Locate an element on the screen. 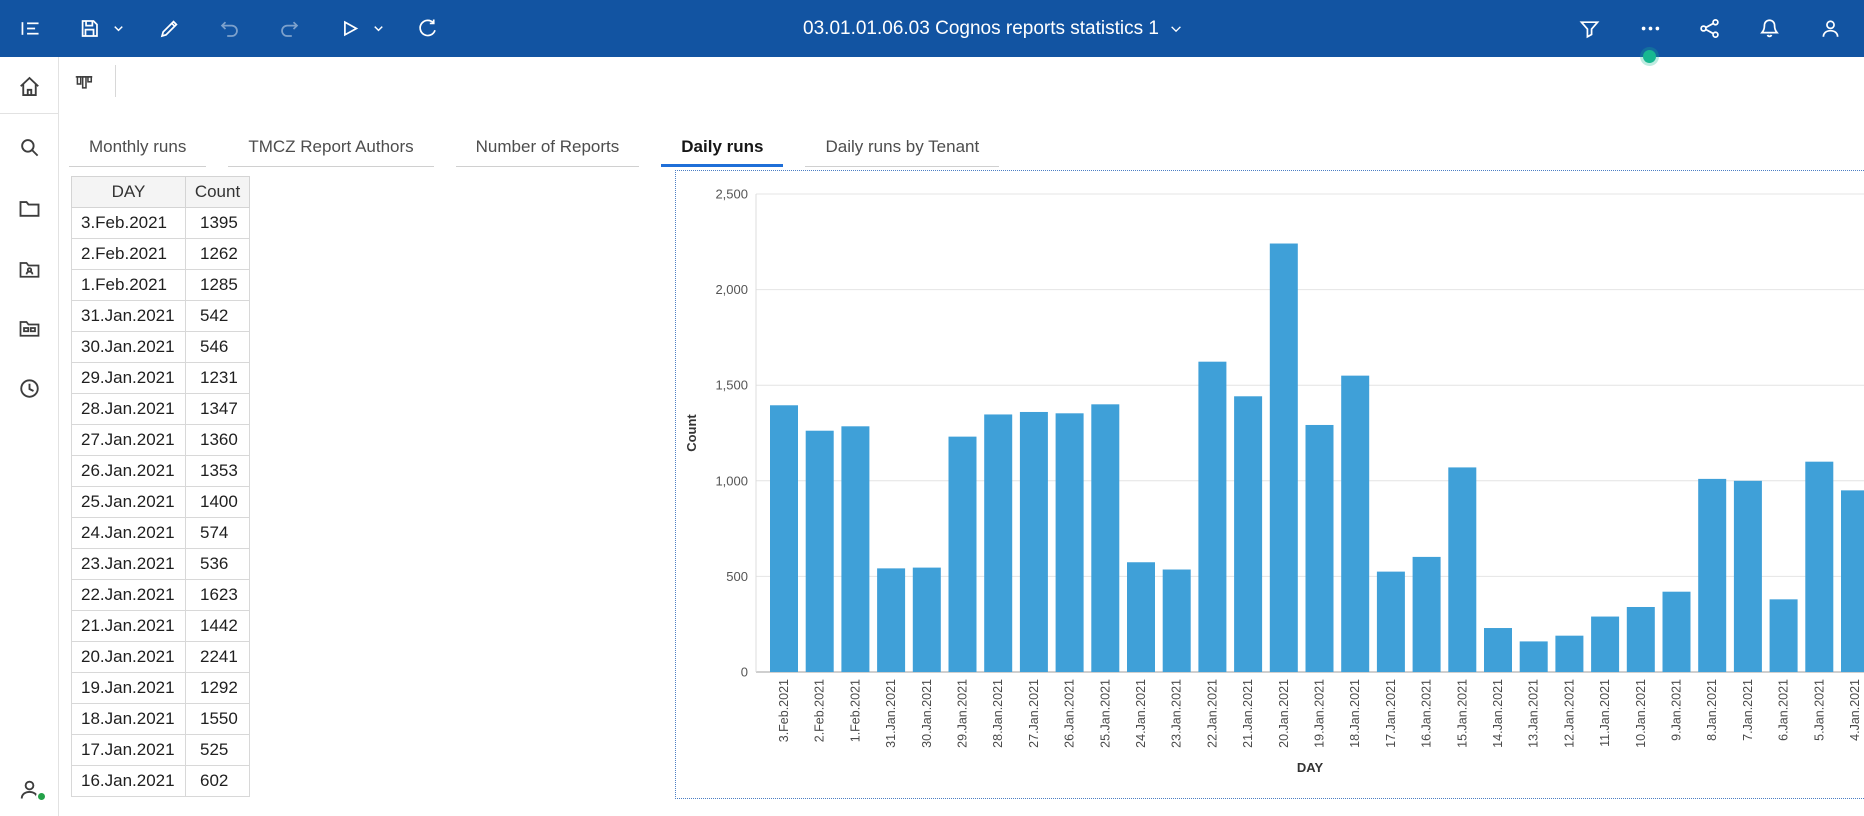 The height and width of the screenshot is (816, 1864). bar-17.Jan.2021 is located at coordinates (1390, 621).